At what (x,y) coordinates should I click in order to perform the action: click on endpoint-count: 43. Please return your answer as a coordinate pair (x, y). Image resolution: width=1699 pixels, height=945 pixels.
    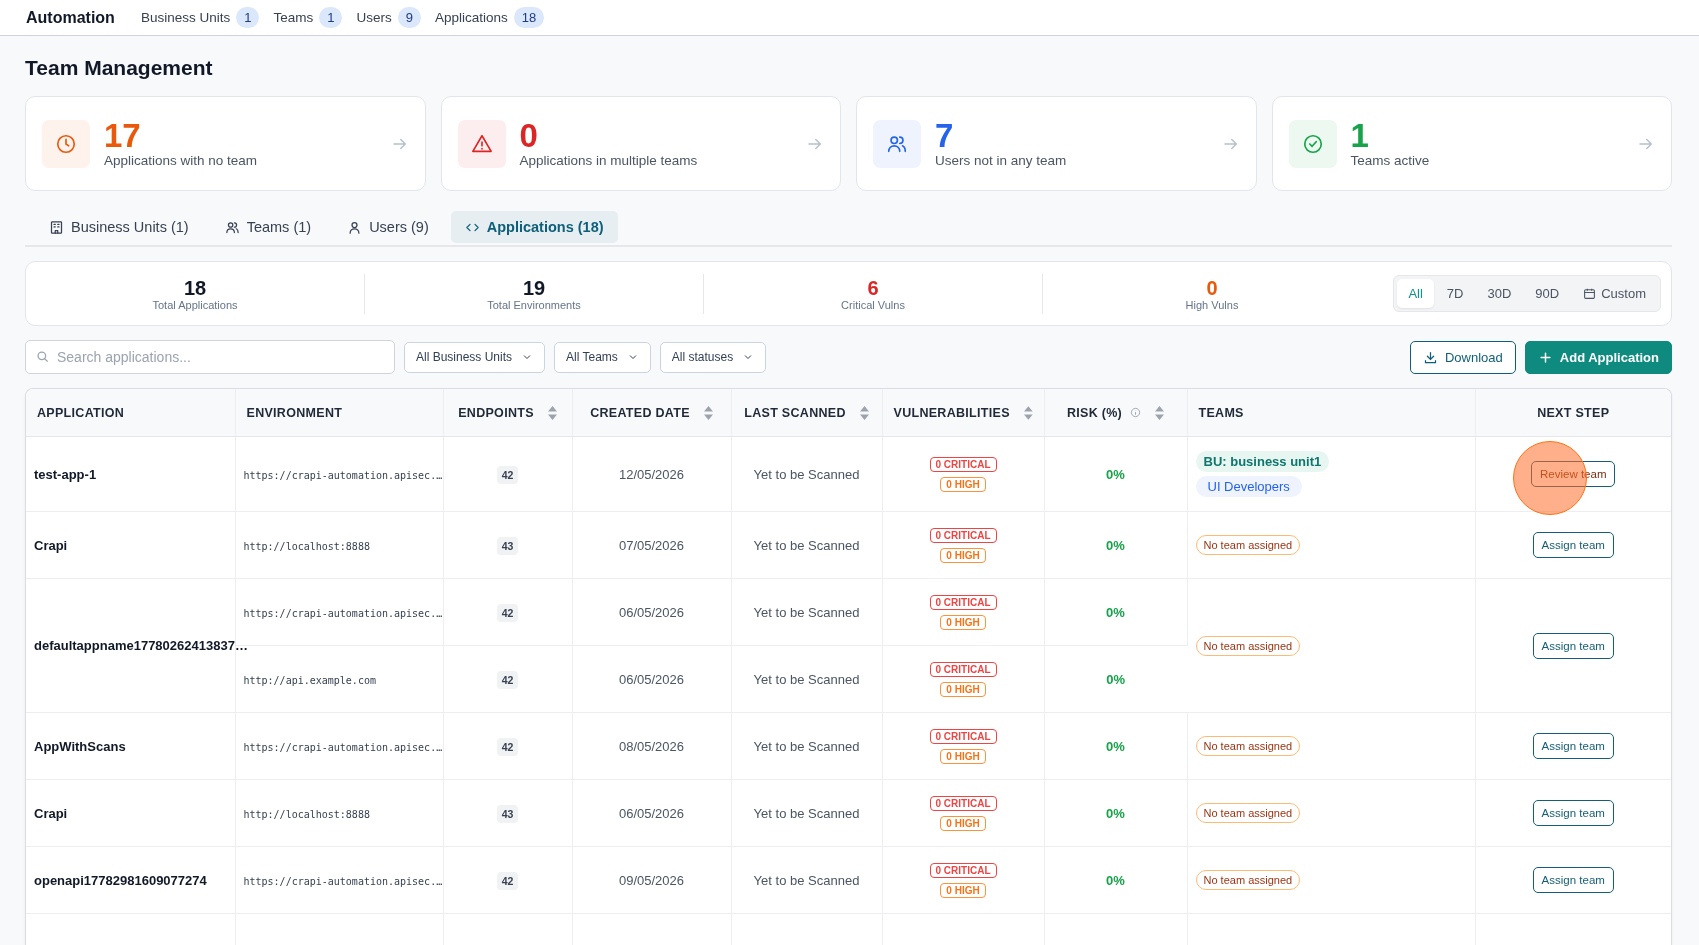
    Looking at the image, I should click on (507, 813).